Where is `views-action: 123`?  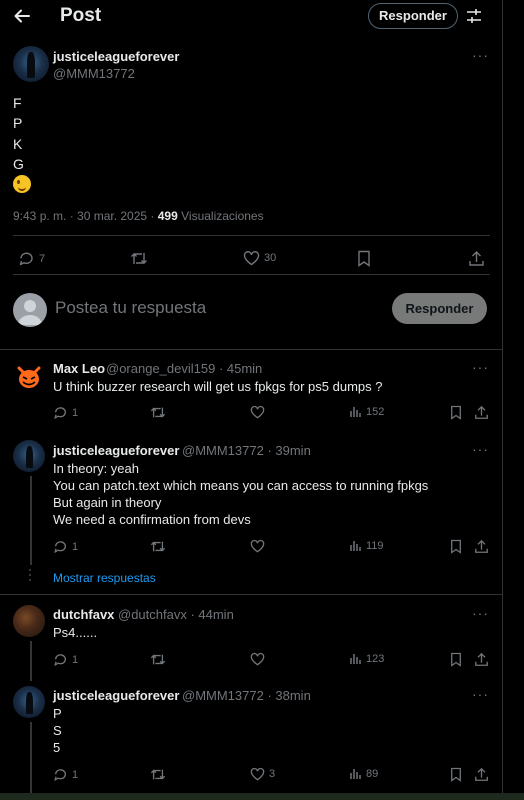 views-action: 123 is located at coordinates (366, 658).